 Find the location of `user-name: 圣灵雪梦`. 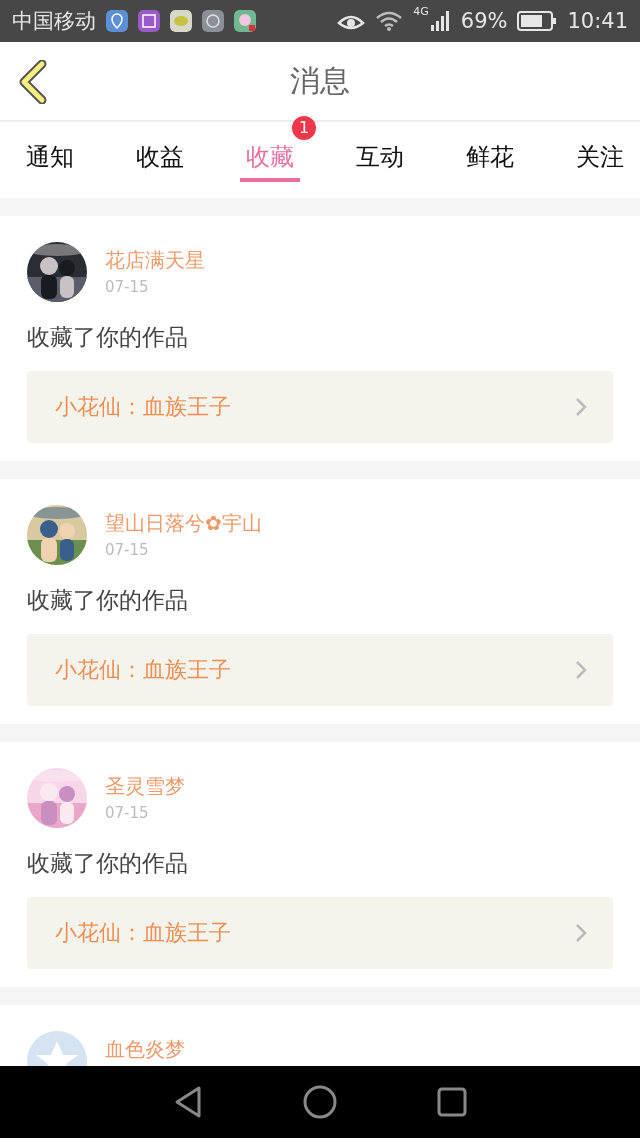

user-name: 圣灵雪梦 is located at coordinates (145, 786).